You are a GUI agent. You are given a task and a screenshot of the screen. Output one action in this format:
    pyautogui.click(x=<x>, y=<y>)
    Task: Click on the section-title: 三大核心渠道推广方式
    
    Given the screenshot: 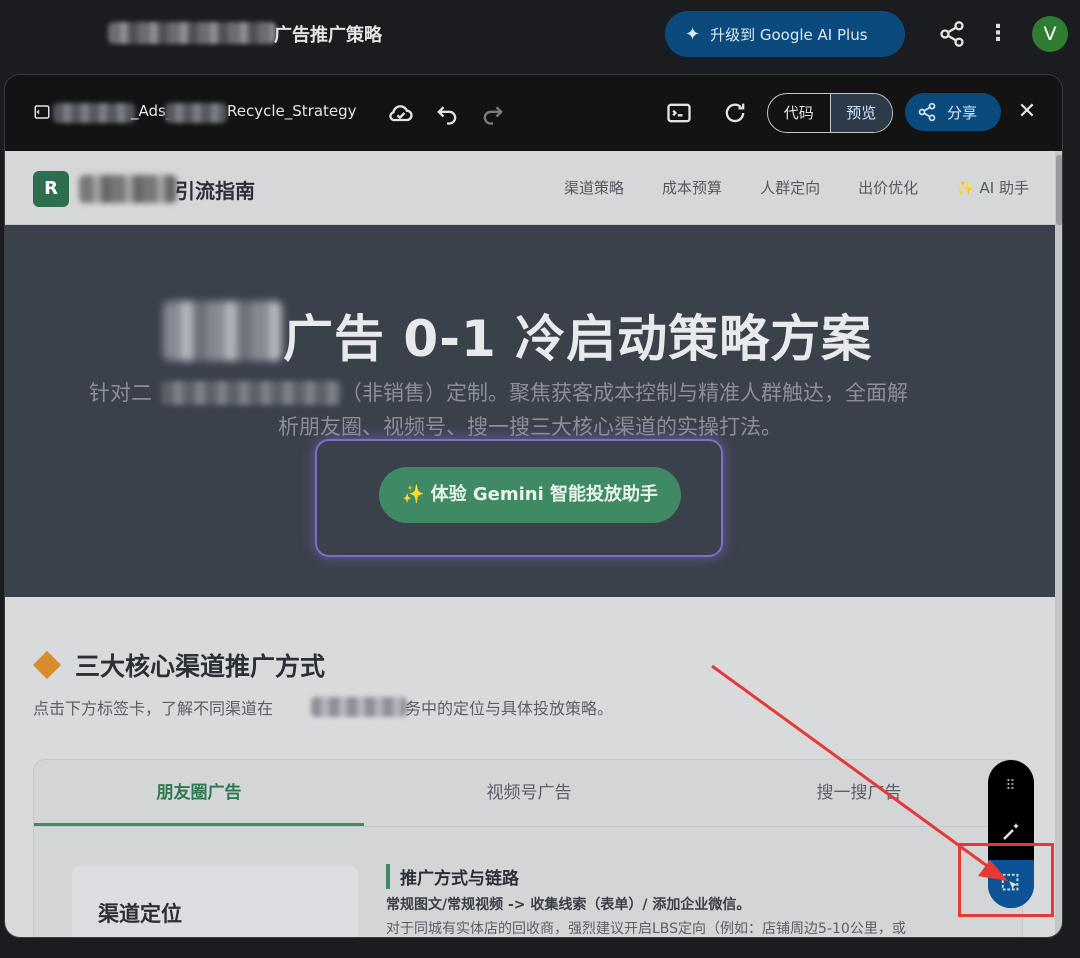 What is the action you would take?
    pyautogui.click(x=179, y=665)
    